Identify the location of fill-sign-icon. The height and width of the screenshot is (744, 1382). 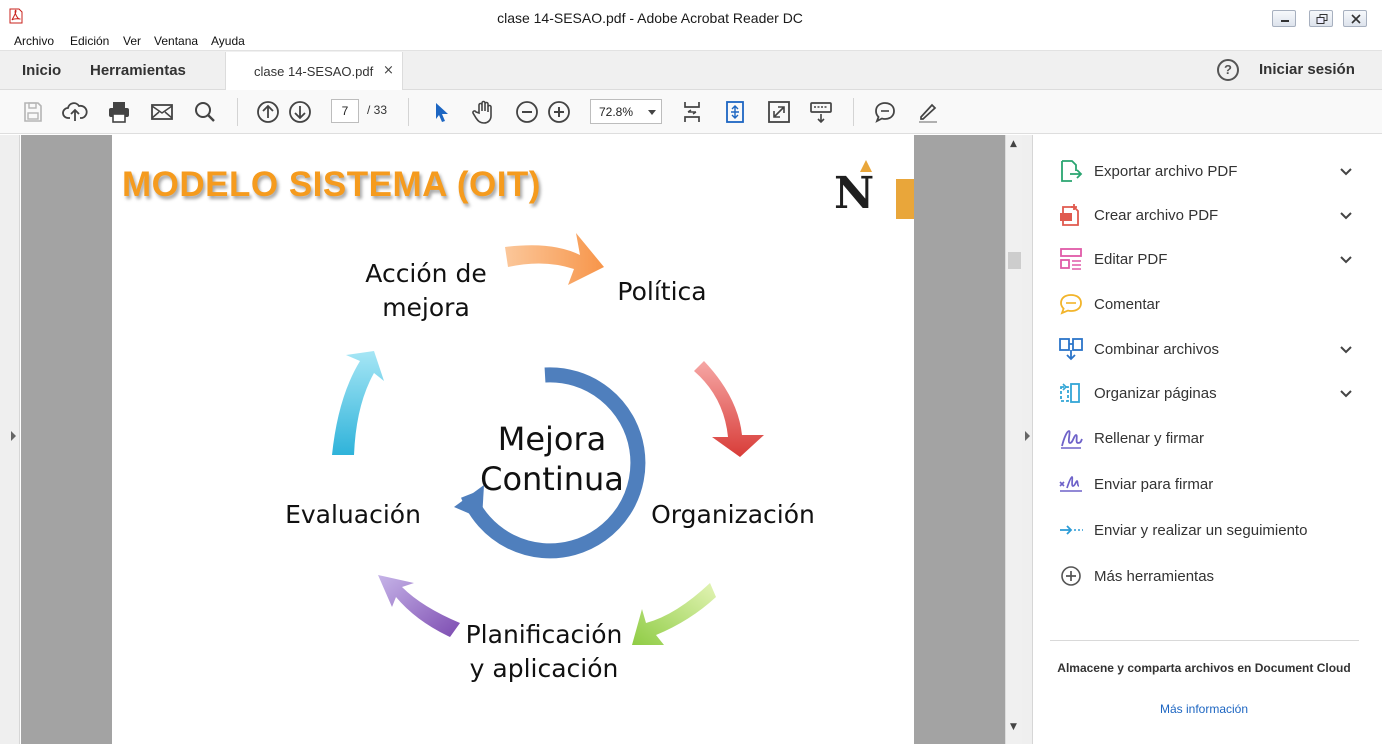
(1072, 439).